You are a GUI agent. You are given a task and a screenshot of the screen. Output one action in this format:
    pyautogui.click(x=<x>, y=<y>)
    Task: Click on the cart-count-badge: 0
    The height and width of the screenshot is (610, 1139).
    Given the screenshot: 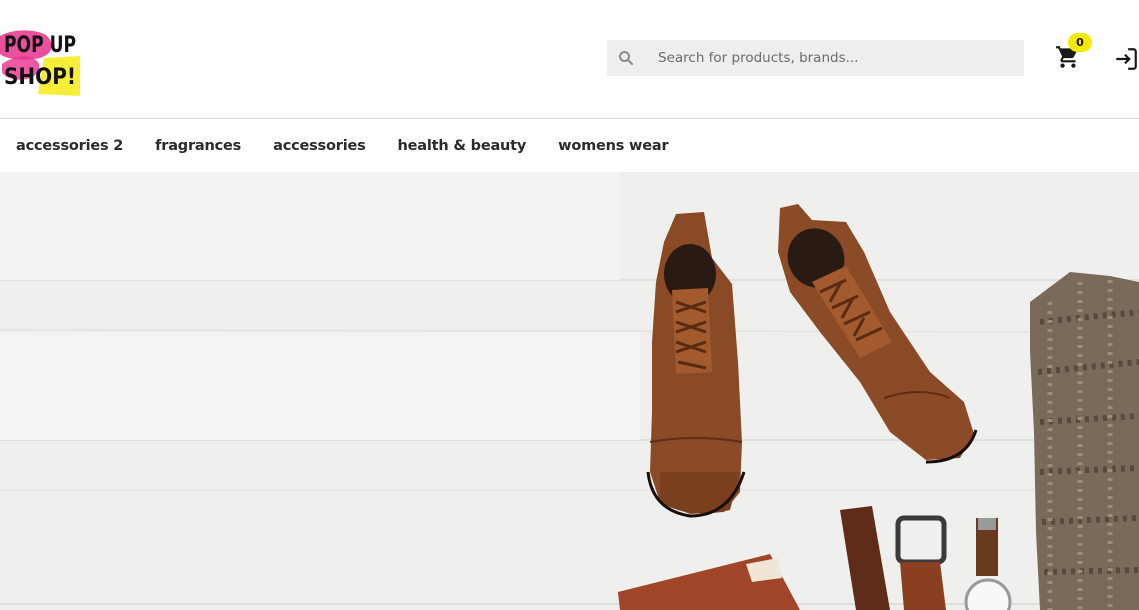 What is the action you would take?
    pyautogui.click(x=1080, y=42)
    